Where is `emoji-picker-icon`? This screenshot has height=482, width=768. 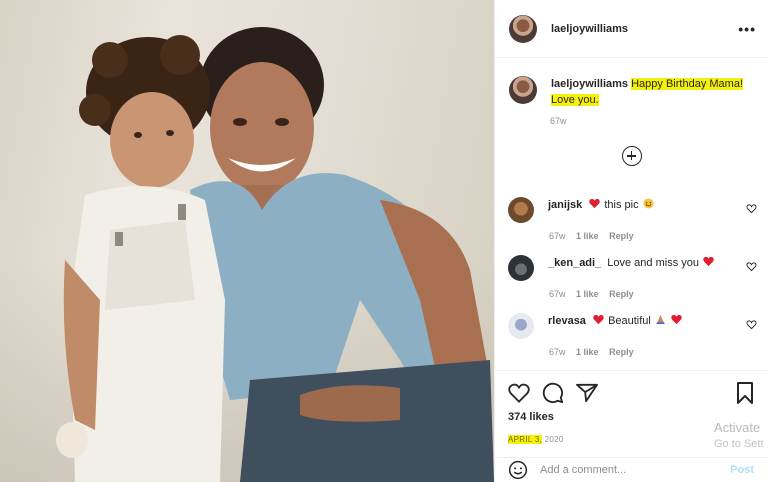 emoji-picker-icon is located at coordinates (518, 470).